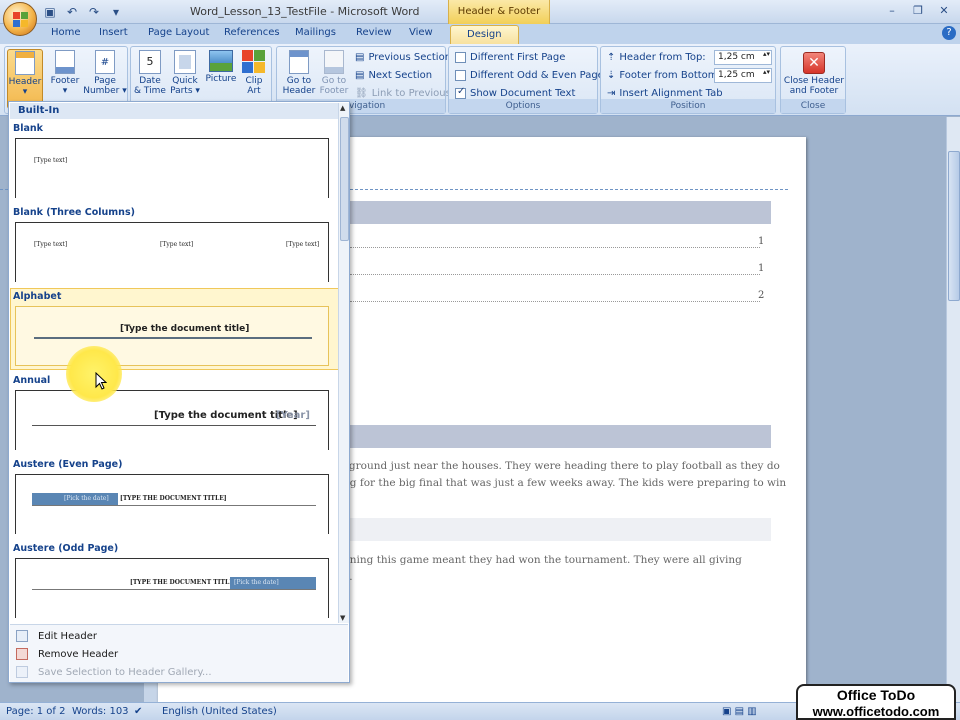  Describe the element at coordinates (72, 12) in the screenshot. I see `undo-icon: ↶` at that location.